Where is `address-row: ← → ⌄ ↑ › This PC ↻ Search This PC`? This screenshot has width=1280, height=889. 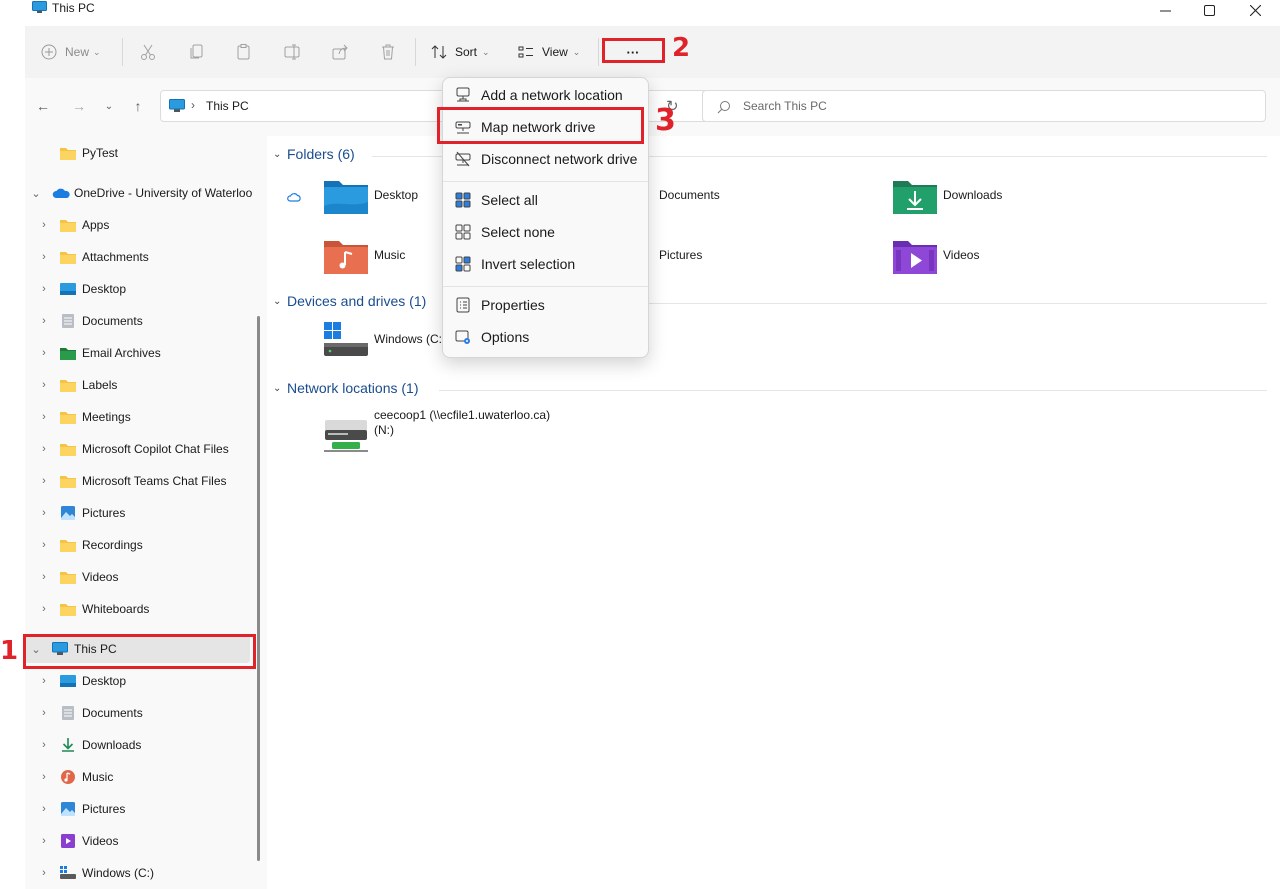 address-row: ← → ⌄ ↑ › This PC ↻ Search This PC is located at coordinates (652, 107).